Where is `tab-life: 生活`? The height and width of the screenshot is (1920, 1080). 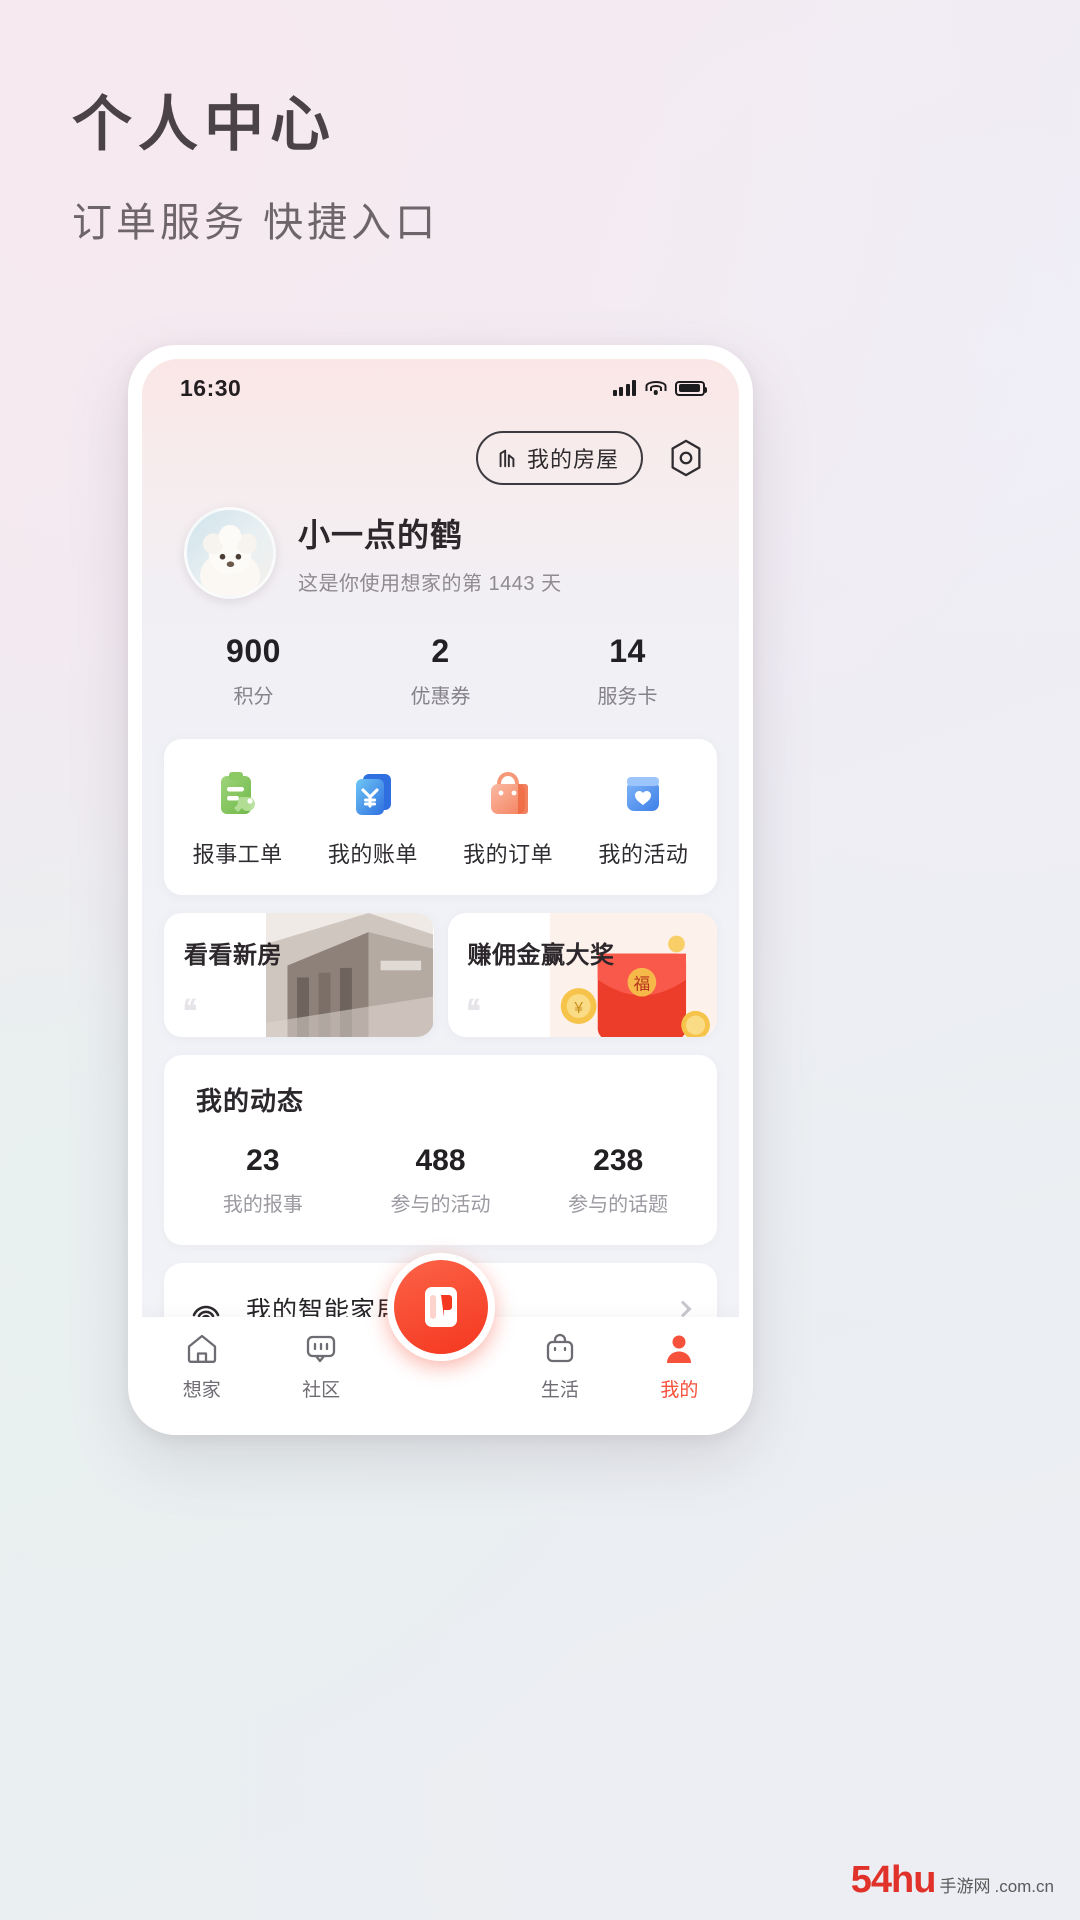
tab-life: 生活 is located at coordinates (559, 1366).